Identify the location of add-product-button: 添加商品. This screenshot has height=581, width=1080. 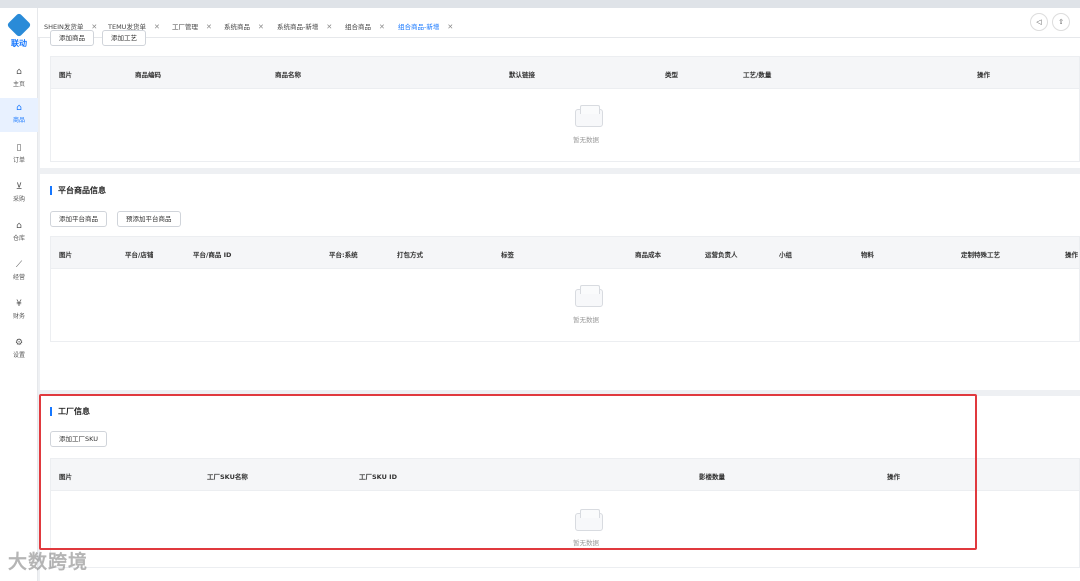
(72, 38).